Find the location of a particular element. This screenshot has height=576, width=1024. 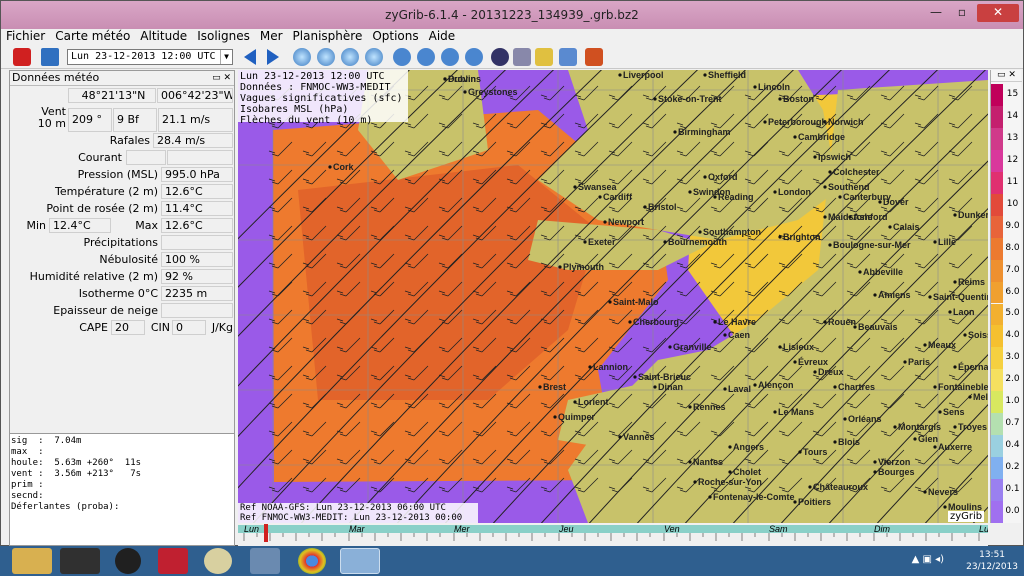

cape-row: CAPE 20 CIN 0 J/Kg is located at coordinates (122, 327).